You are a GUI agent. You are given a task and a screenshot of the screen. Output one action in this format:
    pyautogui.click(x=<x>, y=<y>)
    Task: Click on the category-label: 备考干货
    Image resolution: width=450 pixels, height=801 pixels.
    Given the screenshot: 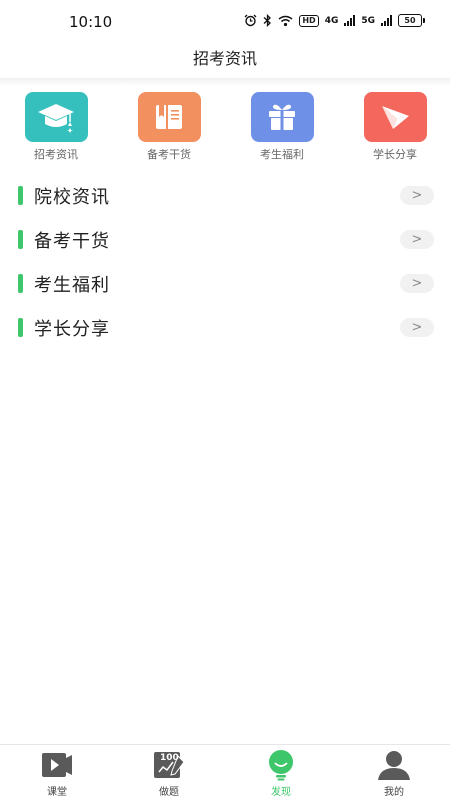 What is the action you would take?
    pyautogui.click(x=169, y=154)
    